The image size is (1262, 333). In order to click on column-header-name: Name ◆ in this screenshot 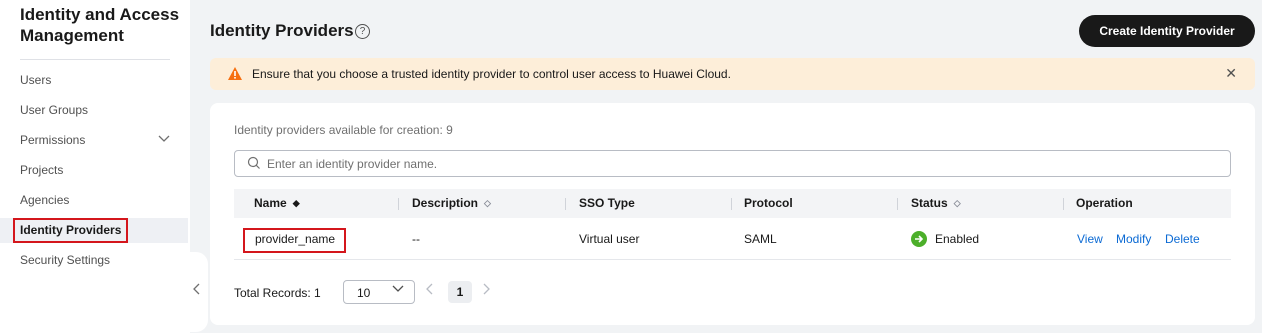, I will do `click(277, 203)`.